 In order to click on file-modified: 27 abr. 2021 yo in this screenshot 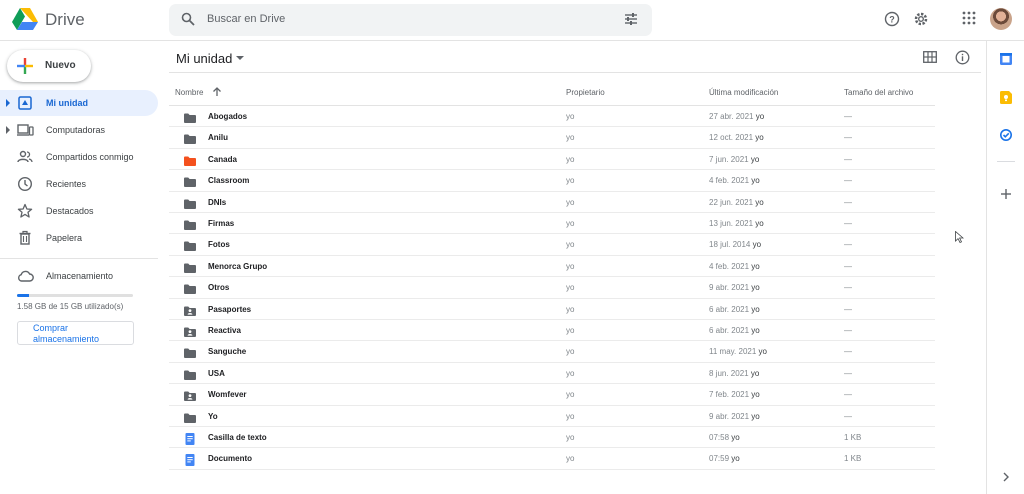, I will do `click(736, 116)`.